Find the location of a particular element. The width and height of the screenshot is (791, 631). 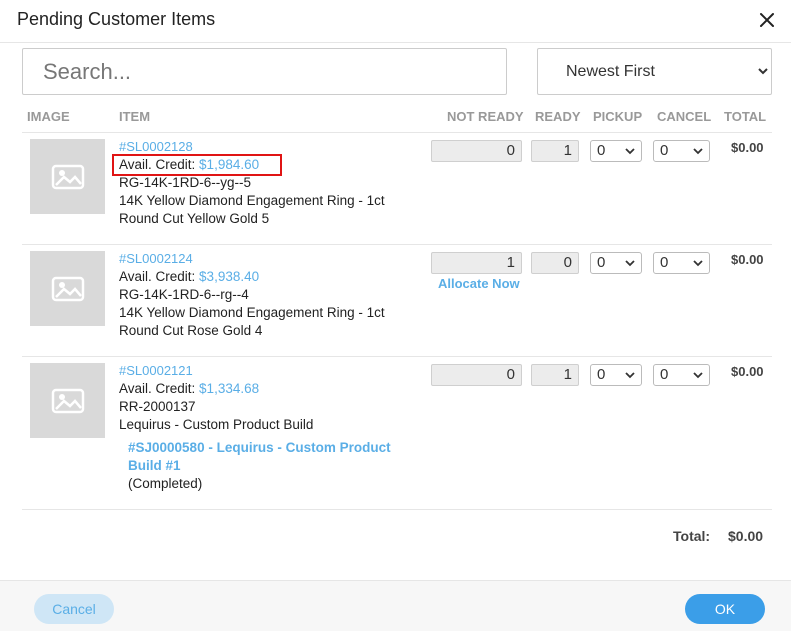

cancel-button: Cancel is located at coordinates (74, 609).